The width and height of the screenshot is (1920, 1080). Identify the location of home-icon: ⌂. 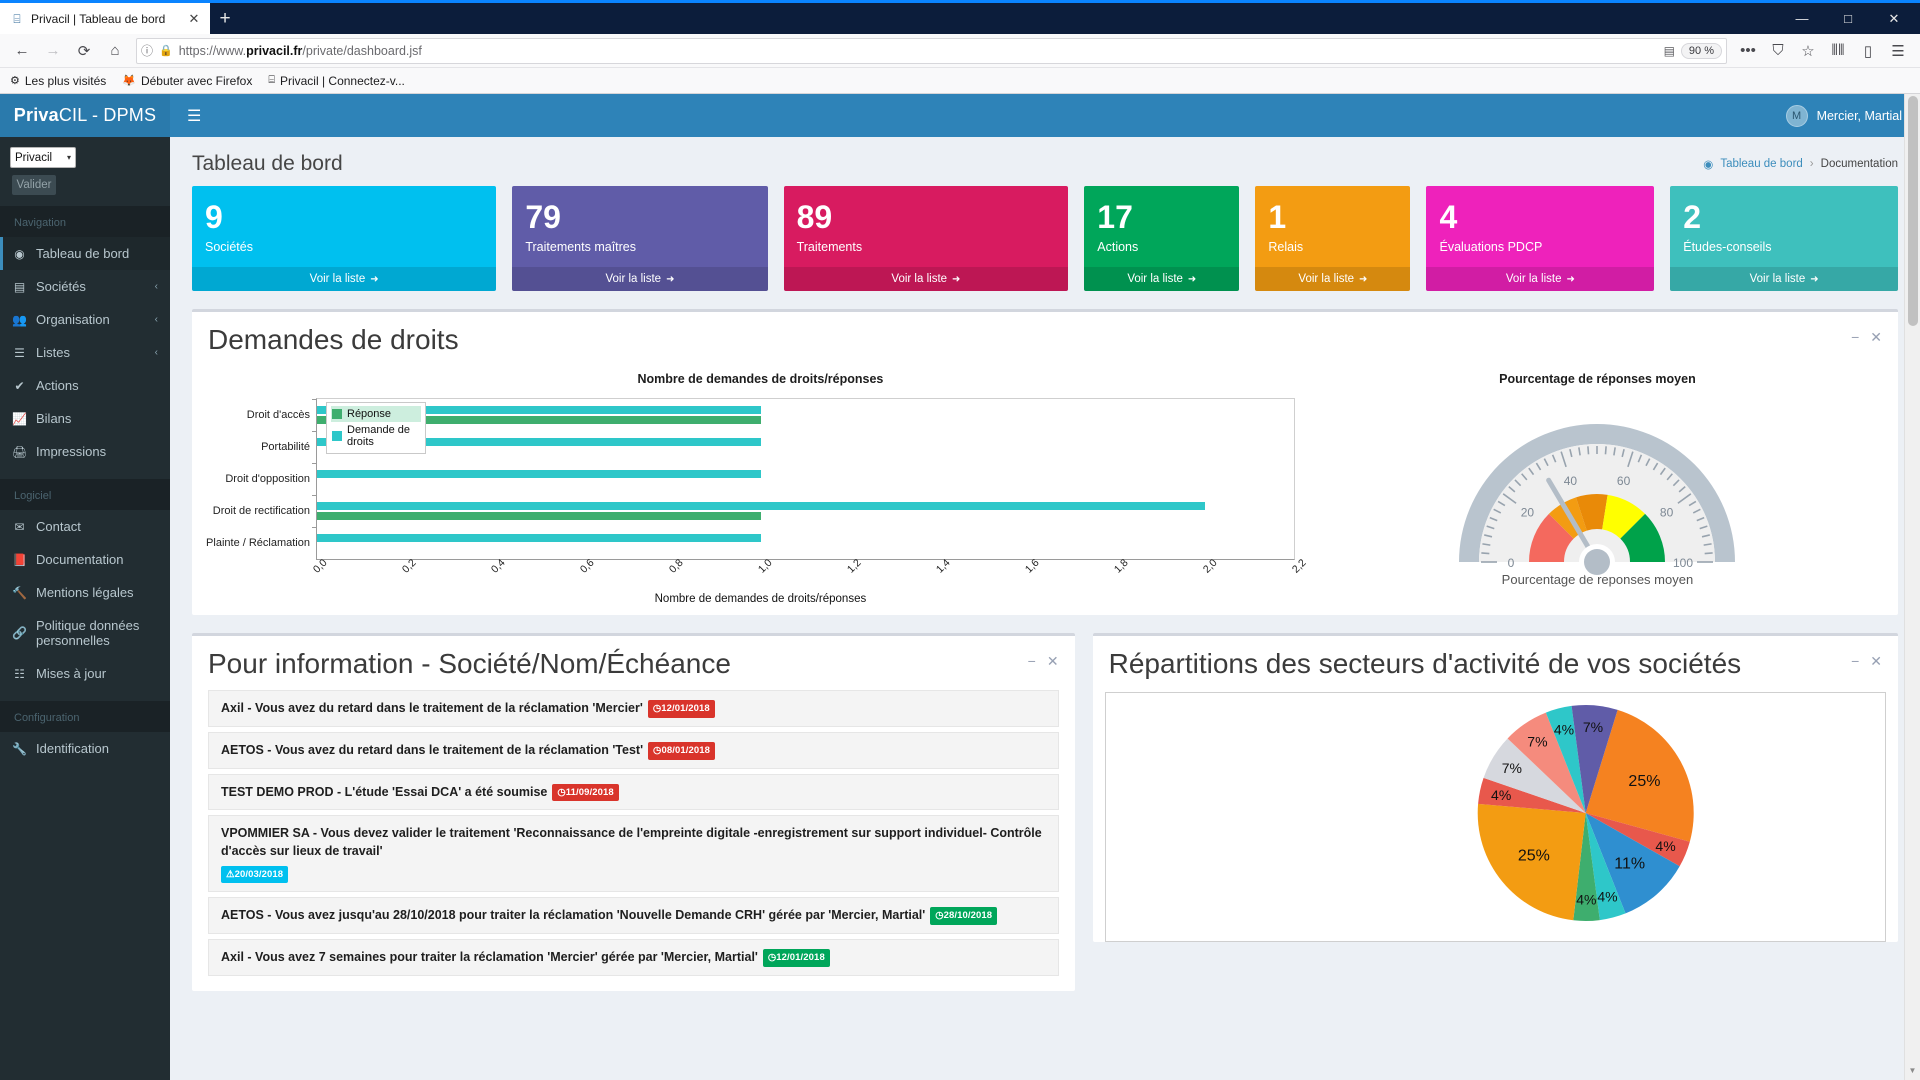
(115, 51).